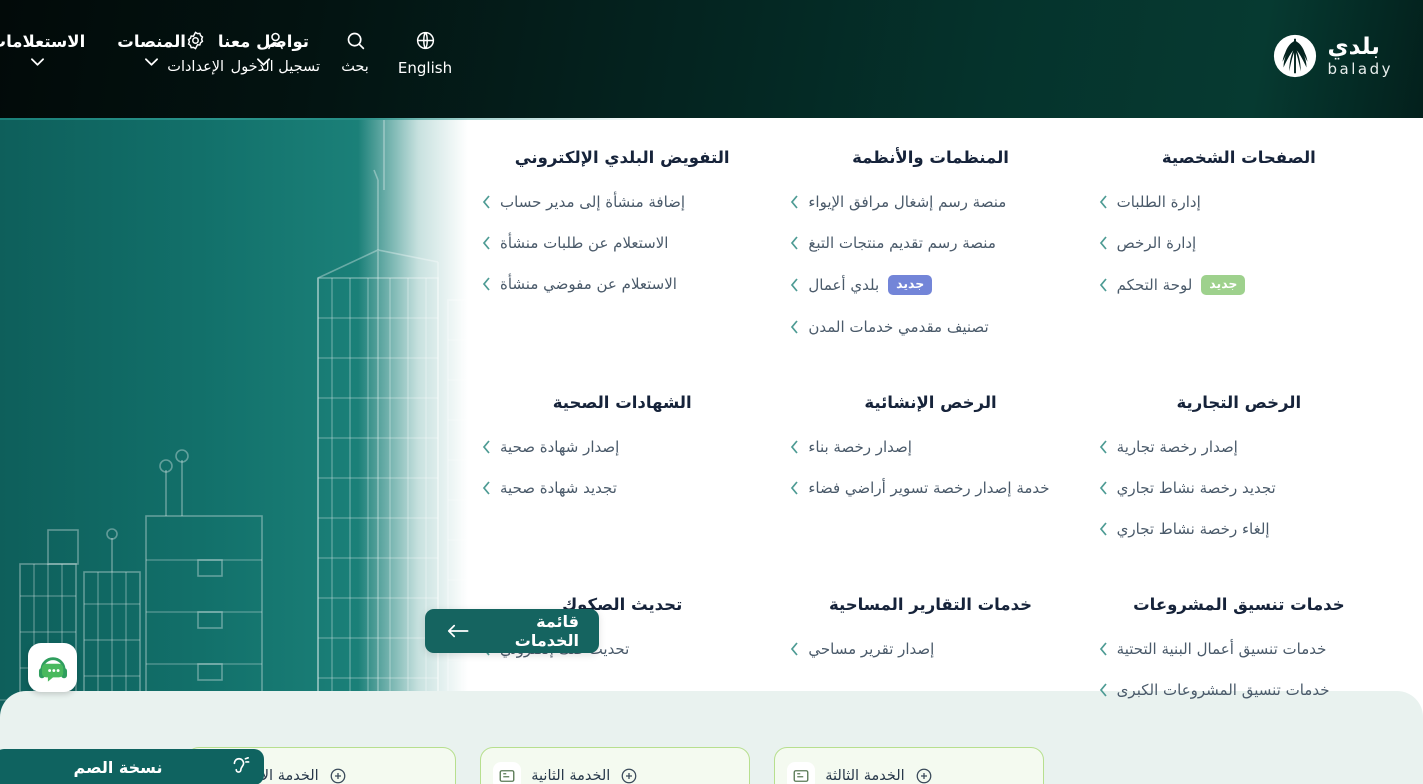 The height and width of the screenshot is (784, 1423). What do you see at coordinates (1239, 202) in the screenshot?
I see `menu-link-manage-requests: إدارة الطلبات` at bounding box center [1239, 202].